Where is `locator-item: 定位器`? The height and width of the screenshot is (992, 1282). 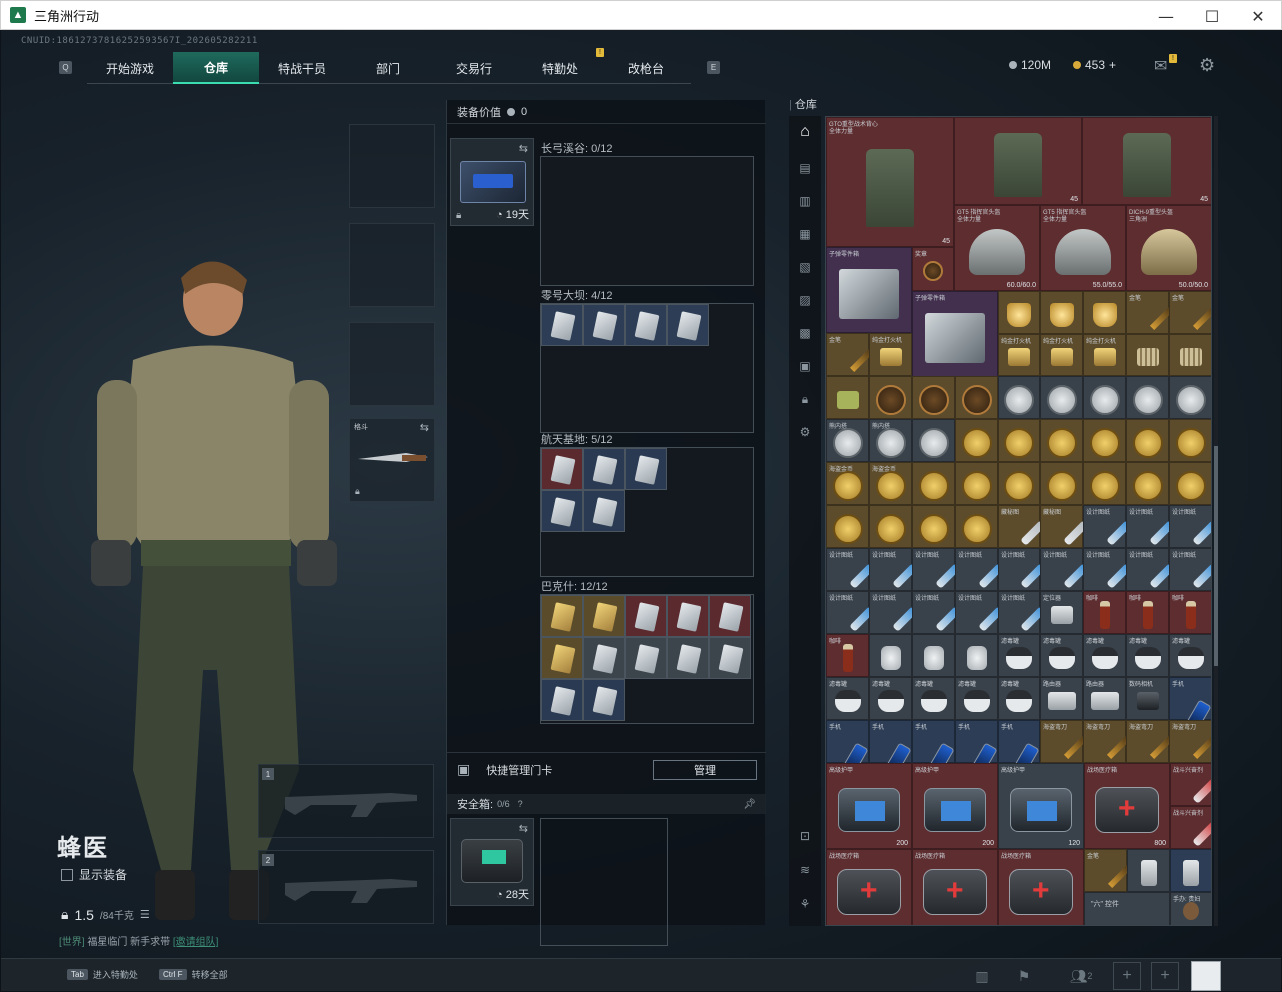 locator-item: 定位器 is located at coordinates (1061, 612).